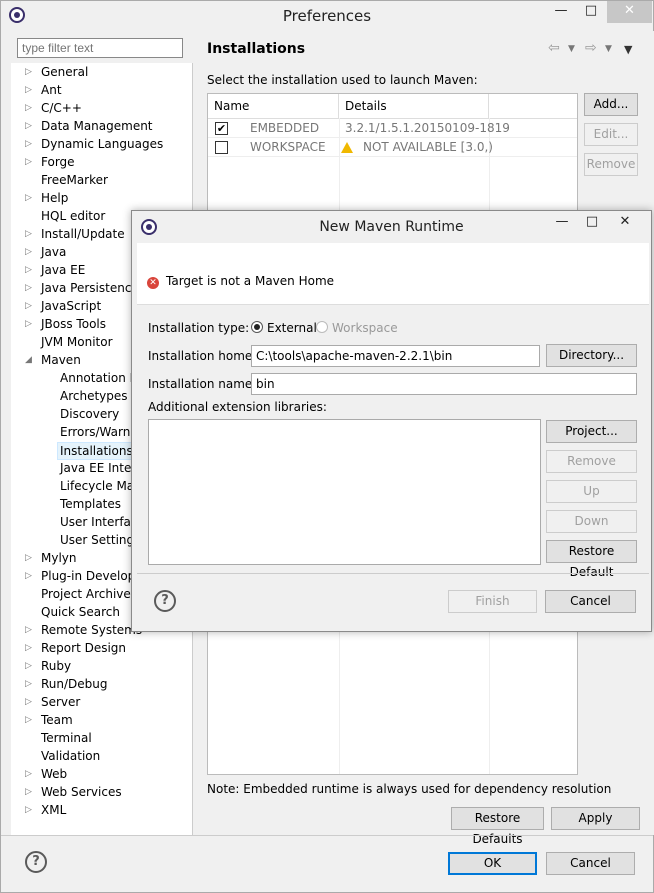  Describe the element at coordinates (100, 48) in the screenshot. I see `filter-input` at that location.